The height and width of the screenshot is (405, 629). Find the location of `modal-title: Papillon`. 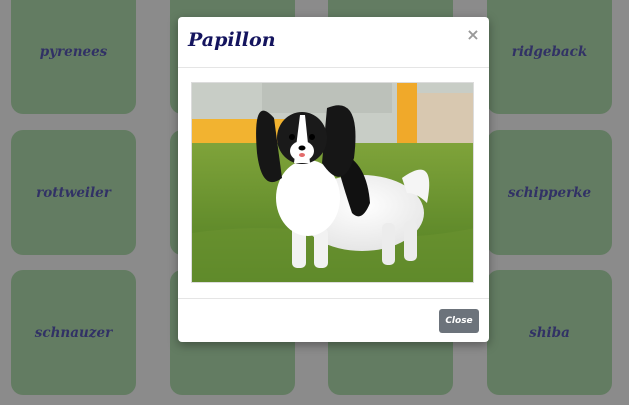

modal-title: Papillon is located at coordinates (232, 40).